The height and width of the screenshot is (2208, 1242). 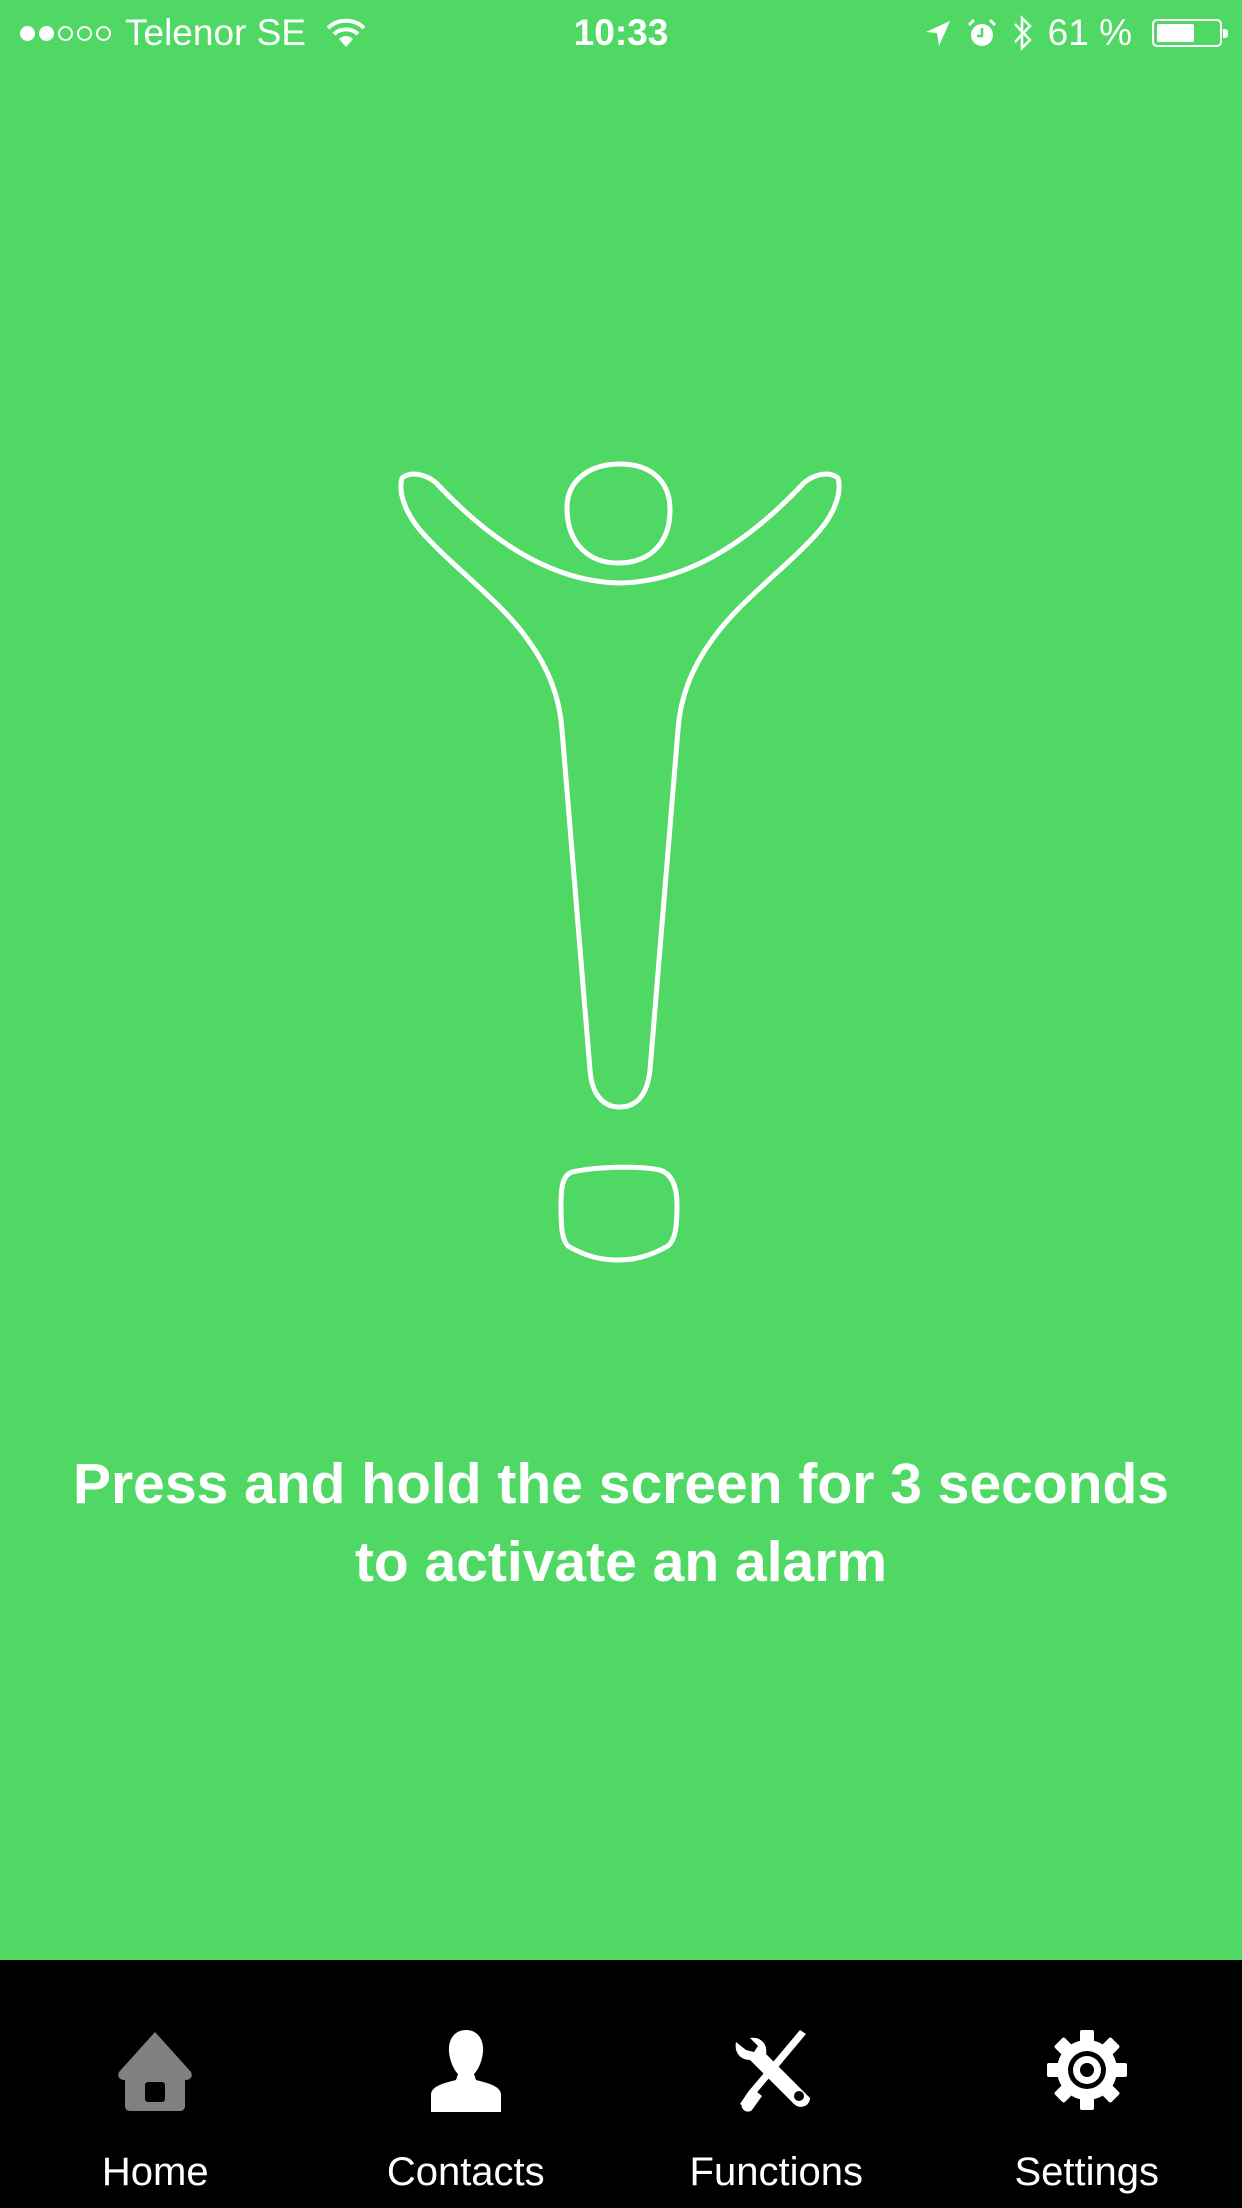 I want to click on battery-icon, so click(x=1190, y=33).